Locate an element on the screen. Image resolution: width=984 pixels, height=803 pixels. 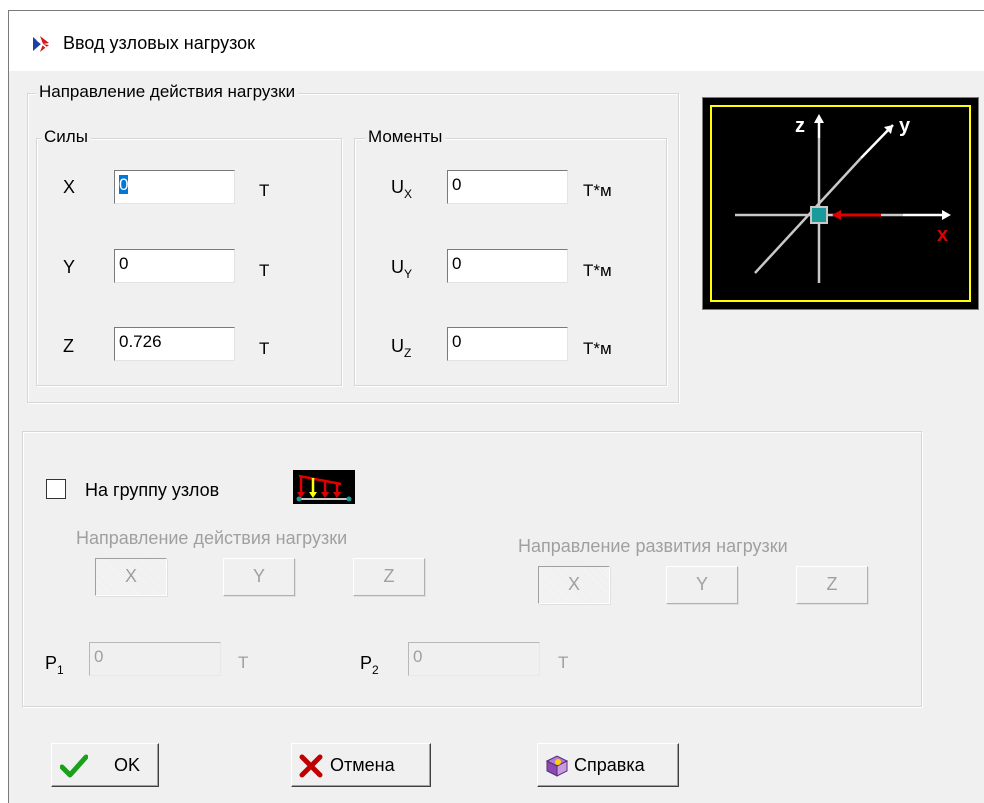
forces-legend: Силы is located at coordinates (66, 137).